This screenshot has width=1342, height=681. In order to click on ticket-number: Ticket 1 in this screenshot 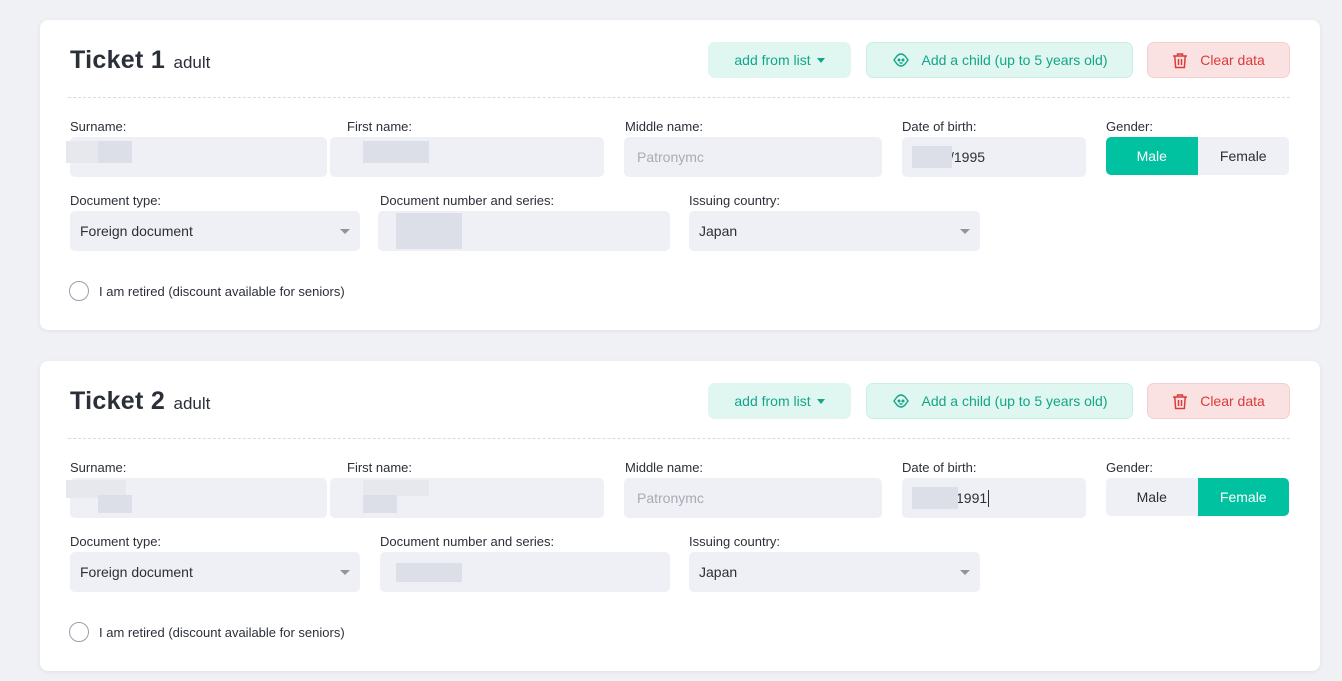, I will do `click(118, 60)`.